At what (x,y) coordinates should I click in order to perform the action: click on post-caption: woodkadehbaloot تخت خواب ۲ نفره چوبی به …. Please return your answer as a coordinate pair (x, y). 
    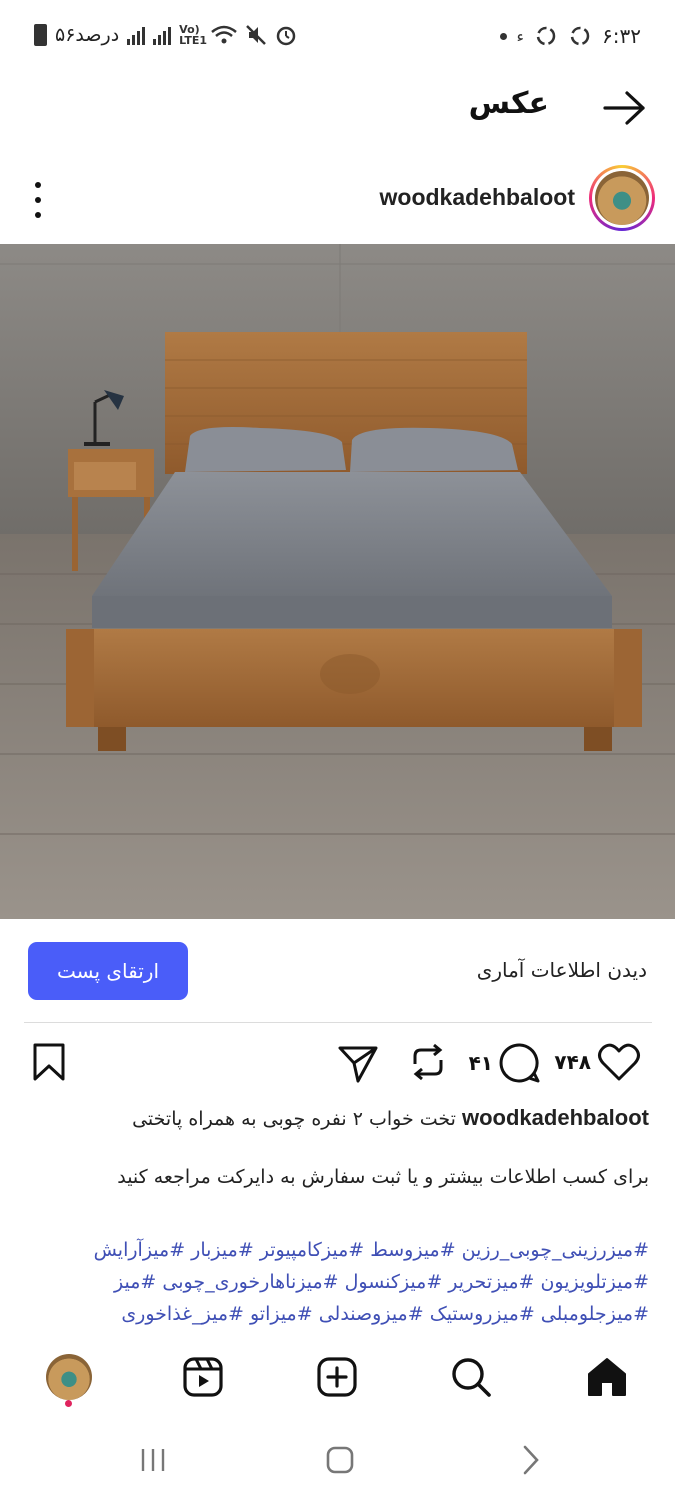
    Looking at the image, I should click on (334, 1118).